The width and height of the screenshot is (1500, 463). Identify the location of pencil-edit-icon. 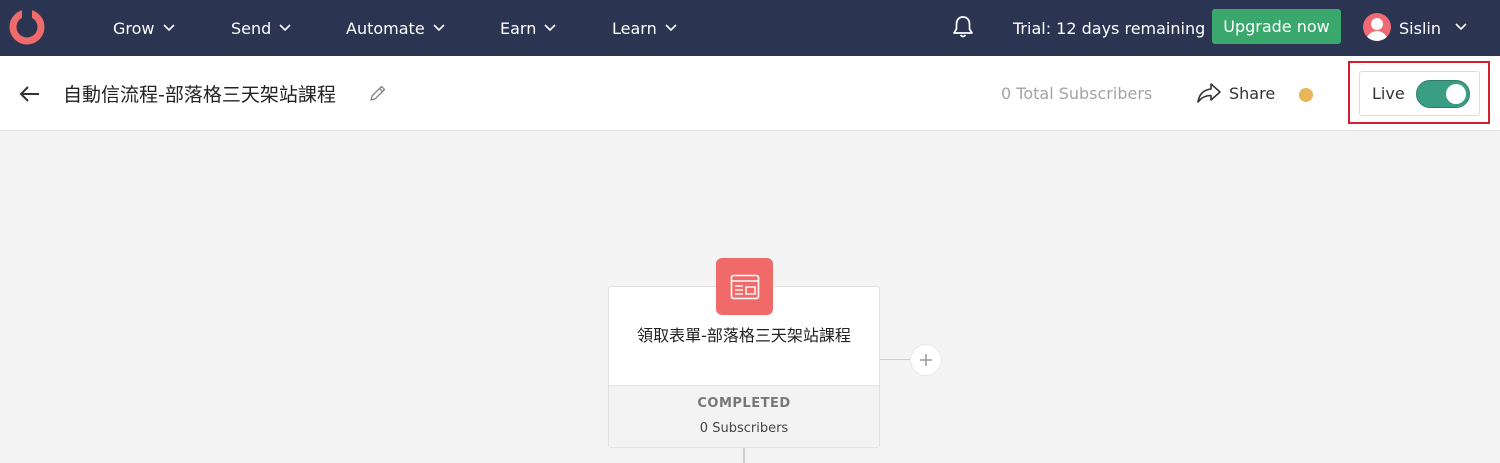
(378, 93).